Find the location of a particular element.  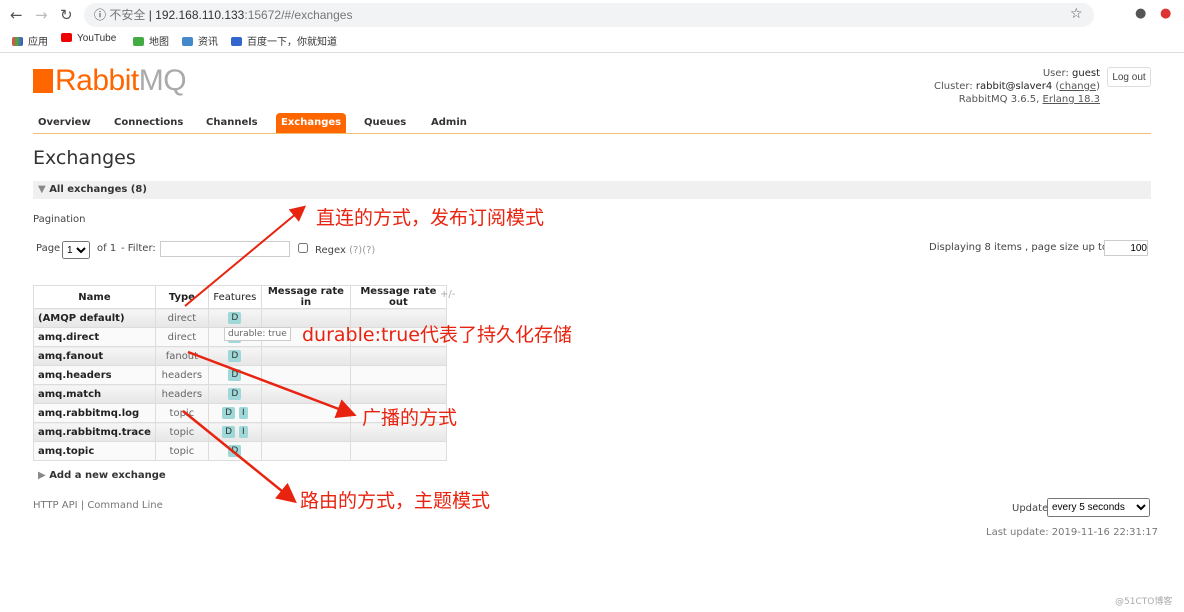

arrow-fanout is located at coordinates (272, 384).